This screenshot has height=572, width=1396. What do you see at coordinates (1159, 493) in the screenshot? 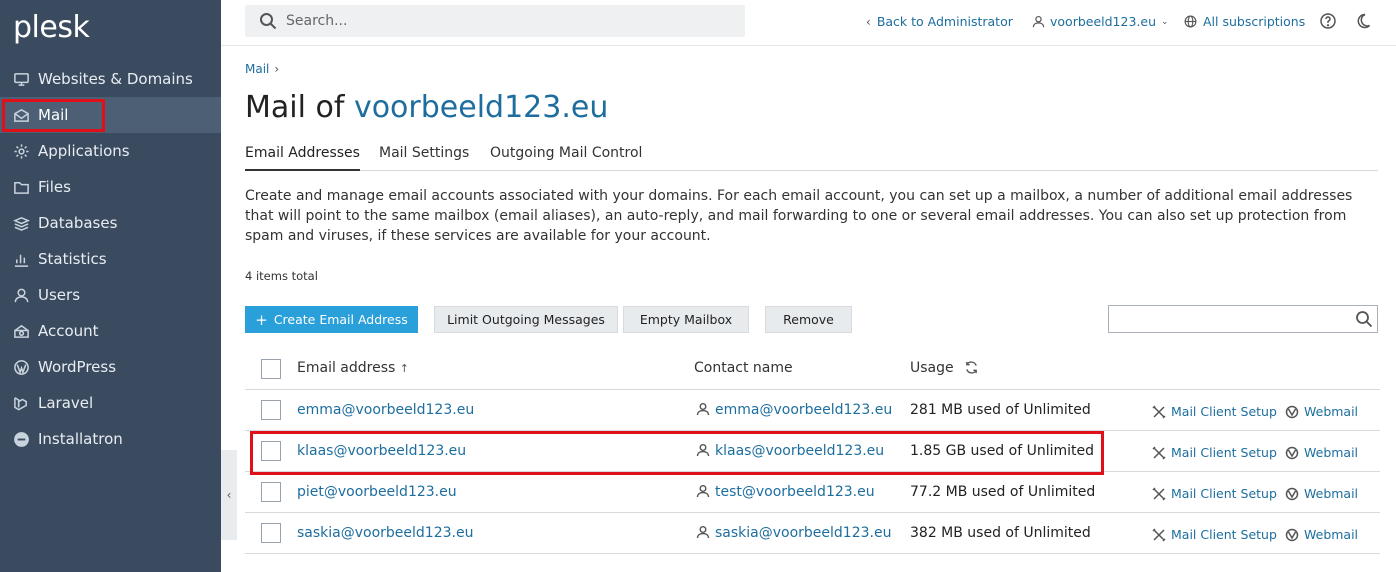
I see `tools-icon` at bounding box center [1159, 493].